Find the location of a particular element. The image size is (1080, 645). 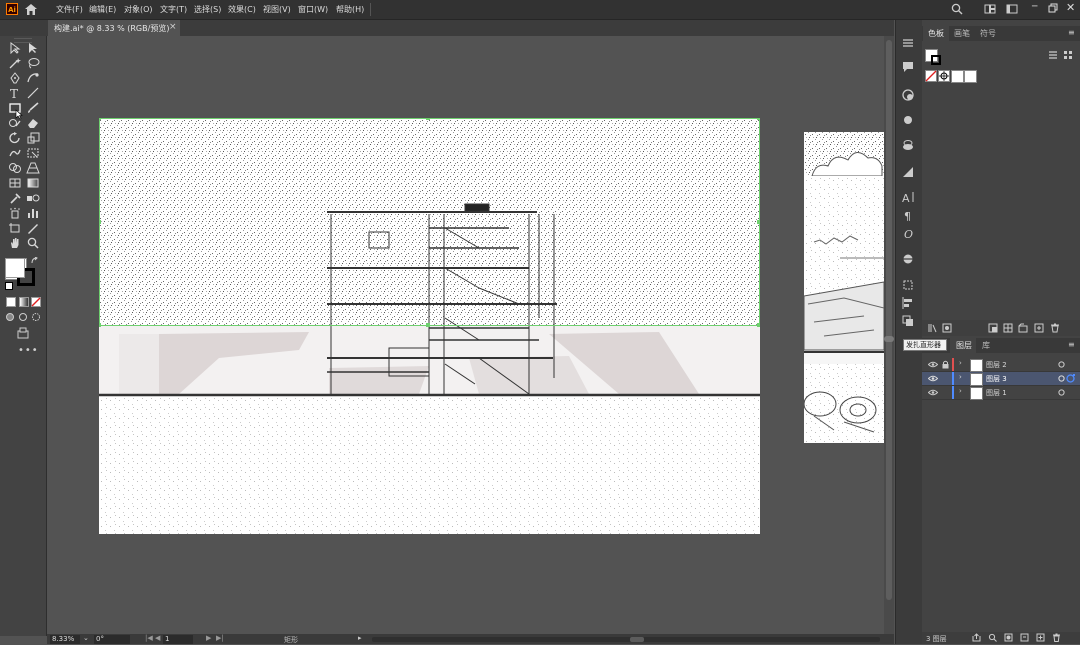

list-view-icon is located at coordinates (1053, 55).